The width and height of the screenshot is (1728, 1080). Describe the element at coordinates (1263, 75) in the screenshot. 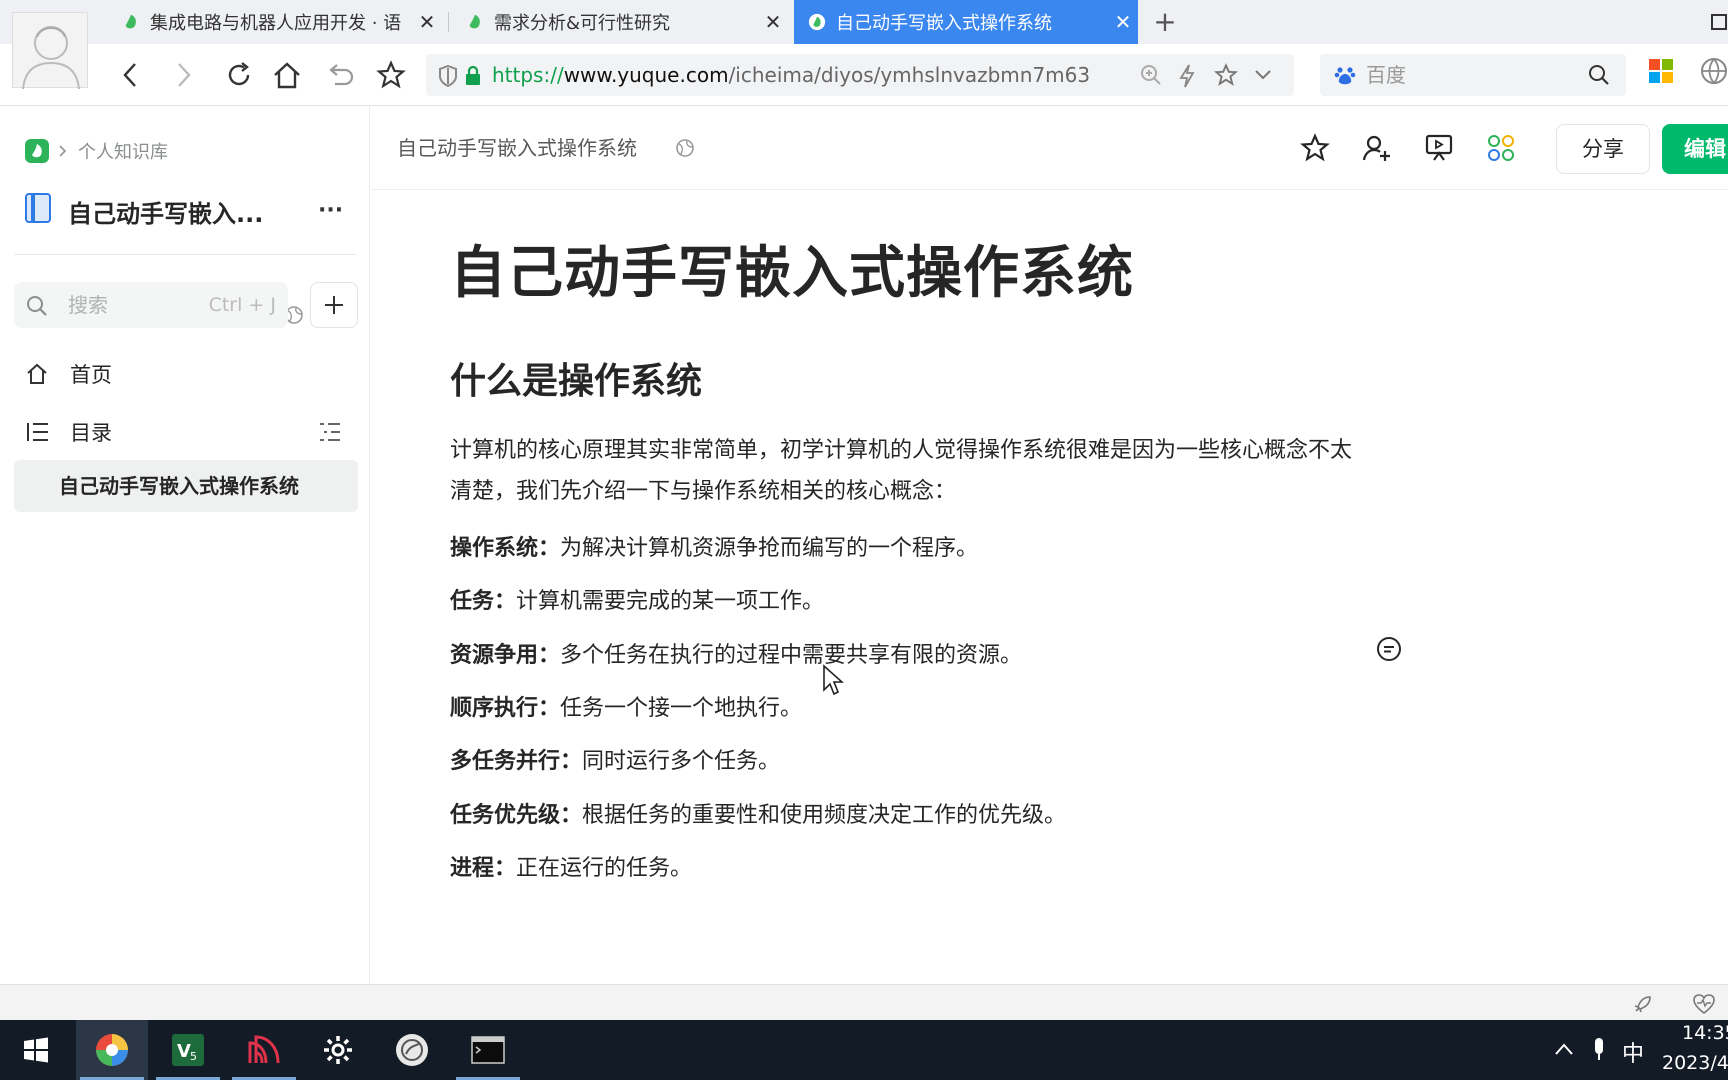

I see `chevron-down-icon` at that location.